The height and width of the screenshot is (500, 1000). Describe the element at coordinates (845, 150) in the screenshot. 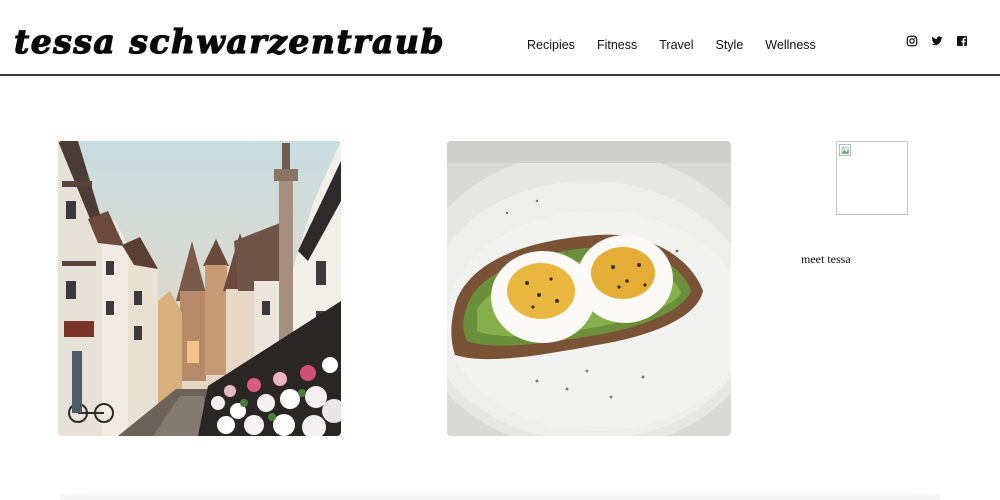

I see `broken-image-icon` at that location.